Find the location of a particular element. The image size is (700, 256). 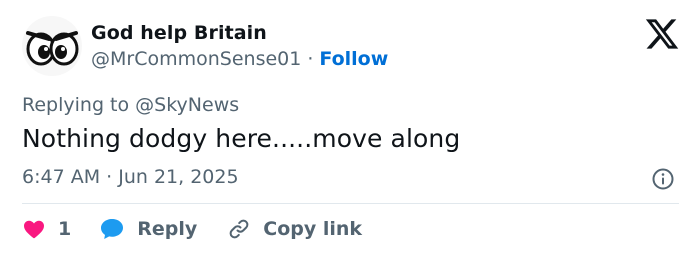

x-logo-icon is located at coordinates (662, 34).